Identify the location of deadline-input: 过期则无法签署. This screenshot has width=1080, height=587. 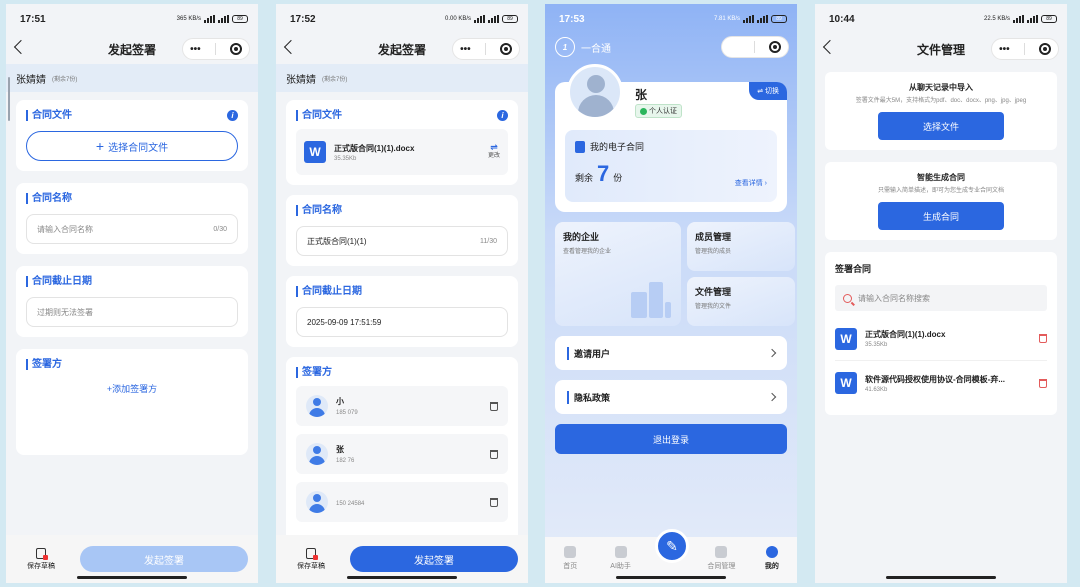
(132, 312).